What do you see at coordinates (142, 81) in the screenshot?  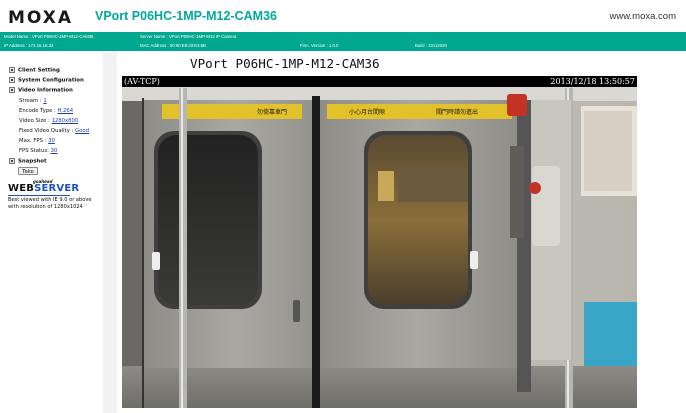 I see `stream-protocol-label: (AV-TCP)` at bounding box center [142, 81].